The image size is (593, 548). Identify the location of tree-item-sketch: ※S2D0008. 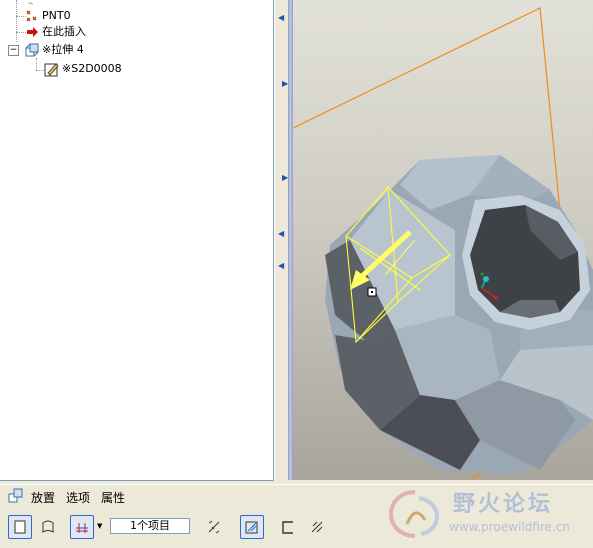
(144, 69).